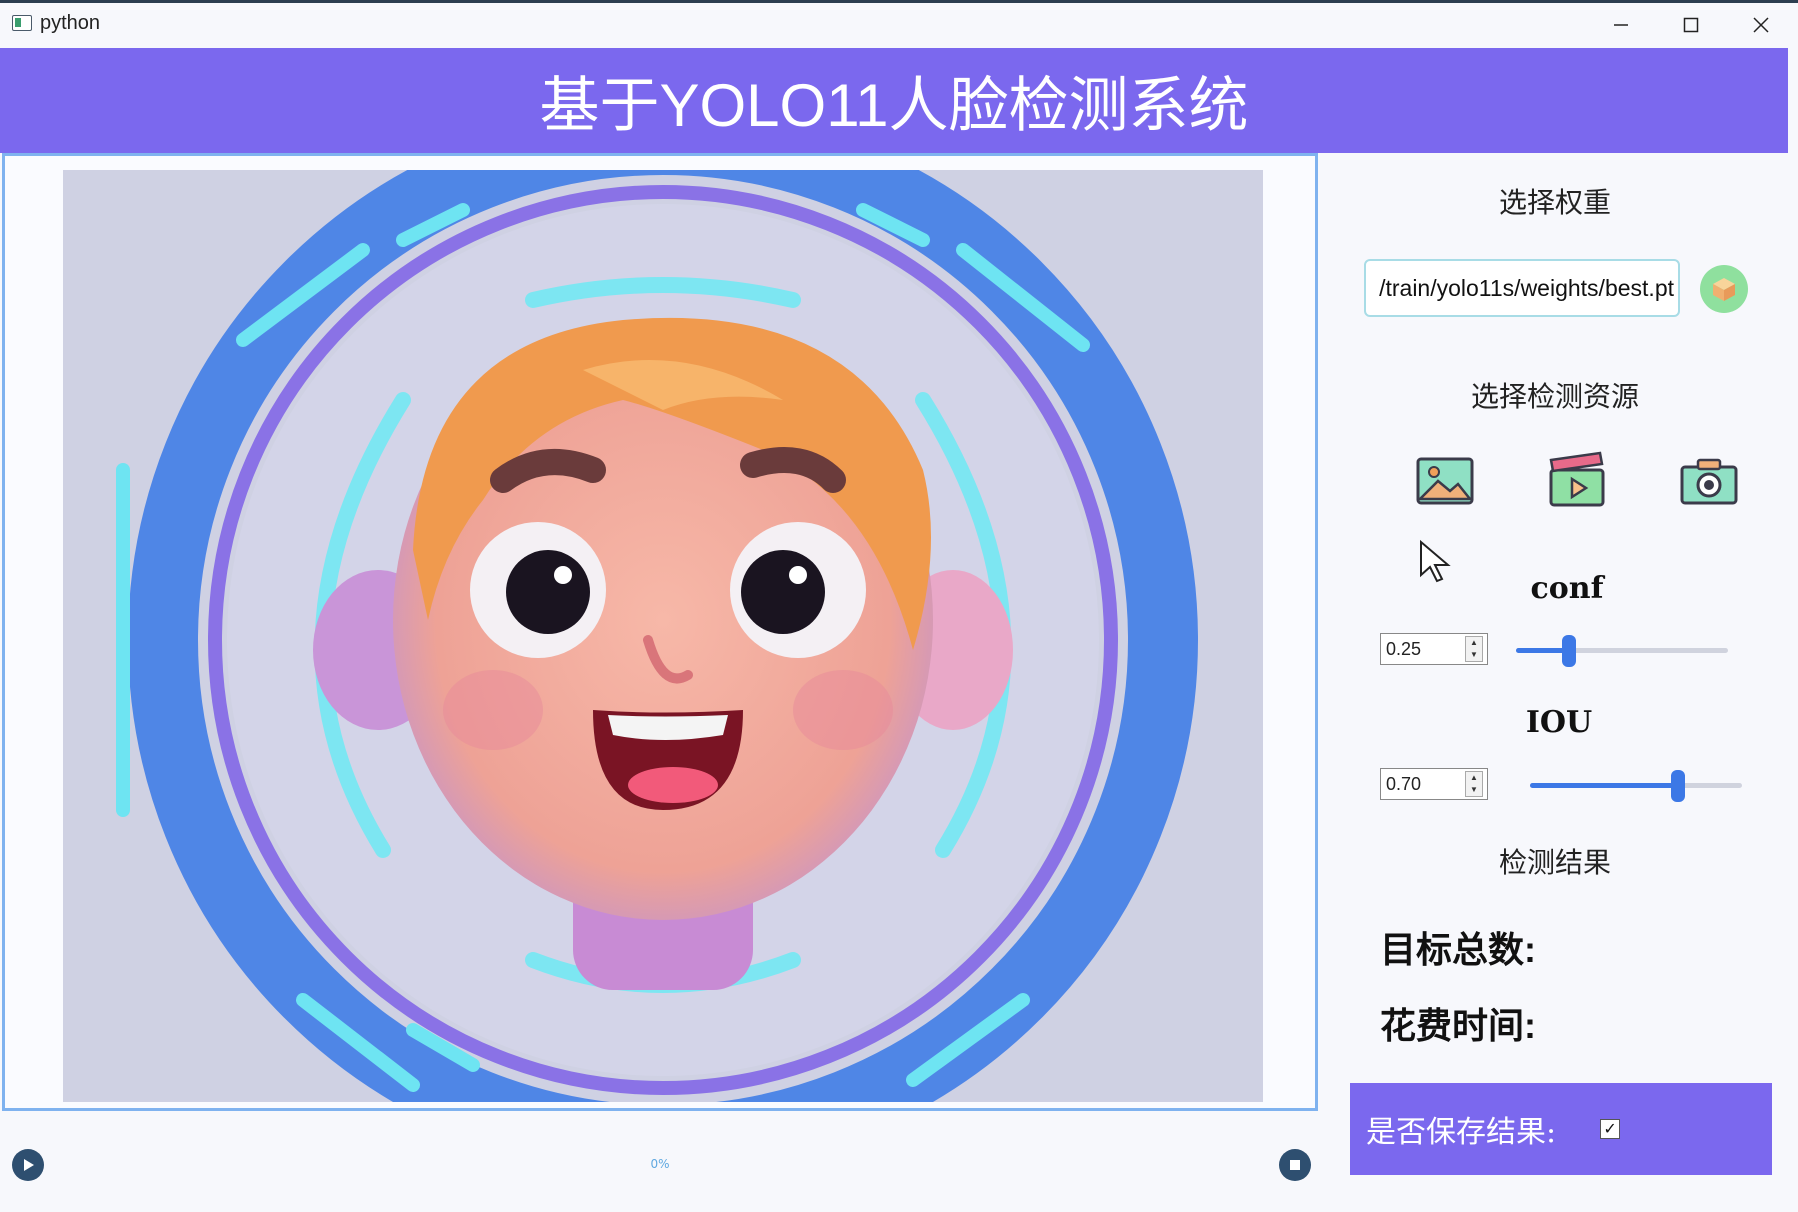 This screenshot has width=1798, height=1212. Describe the element at coordinates (1554, 202) in the screenshot. I see `weights-section-title: 选择权重` at that location.